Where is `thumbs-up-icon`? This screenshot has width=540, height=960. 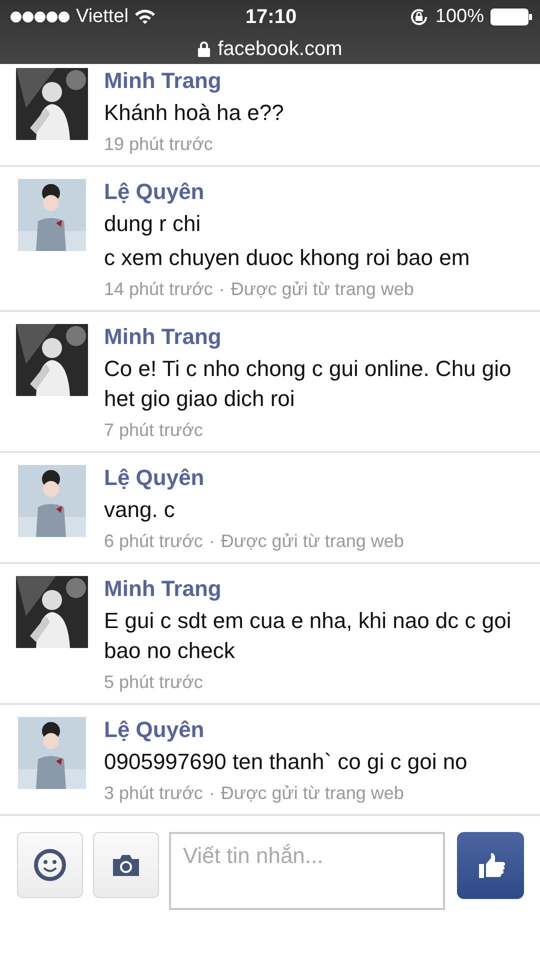
thumbs-up-icon is located at coordinates (490, 866).